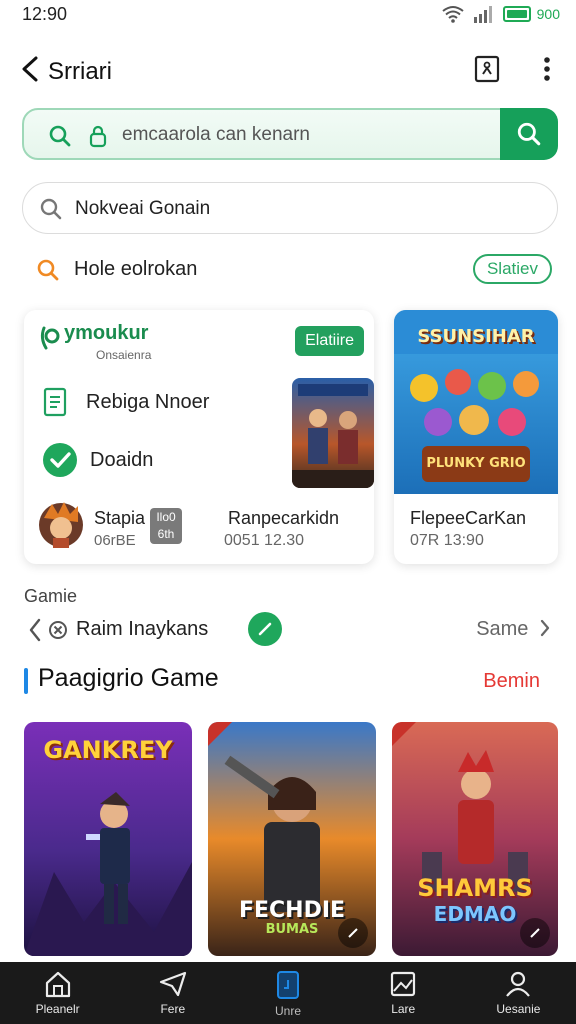  What do you see at coordinates (292, 839) in the screenshot?
I see `game-tile: FECHDIE BUMAS` at bounding box center [292, 839].